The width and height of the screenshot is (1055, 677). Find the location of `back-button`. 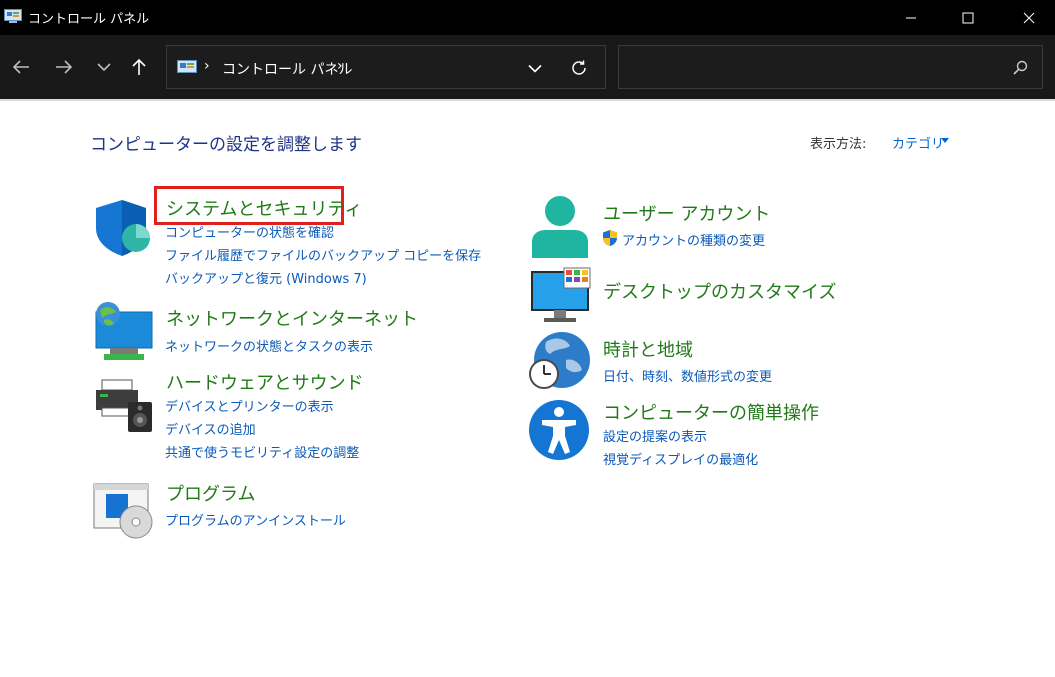

back-button is located at coordinates (21, 67).